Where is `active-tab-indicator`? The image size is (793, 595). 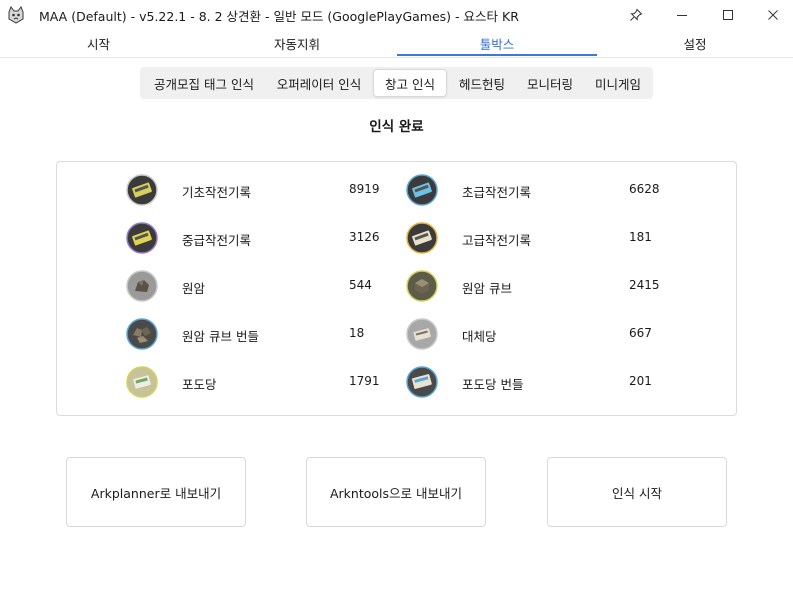 active-tab-indicator is located at coordinates (497, 55).